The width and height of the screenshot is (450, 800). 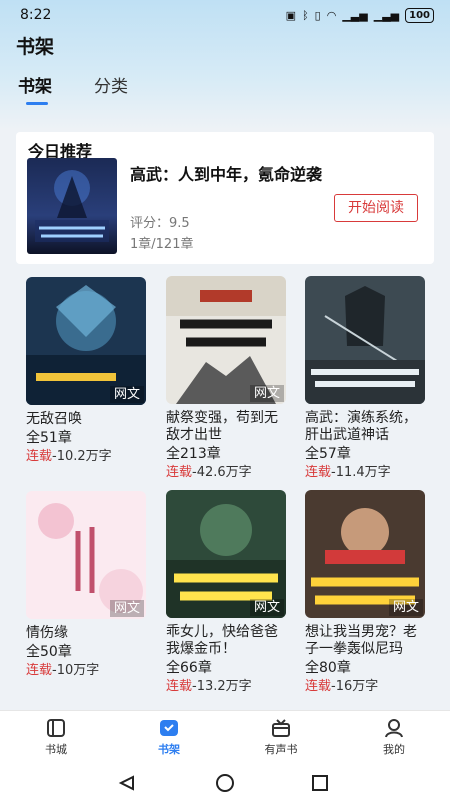 I want to click on profile-icon, so click(x=394, y=728).